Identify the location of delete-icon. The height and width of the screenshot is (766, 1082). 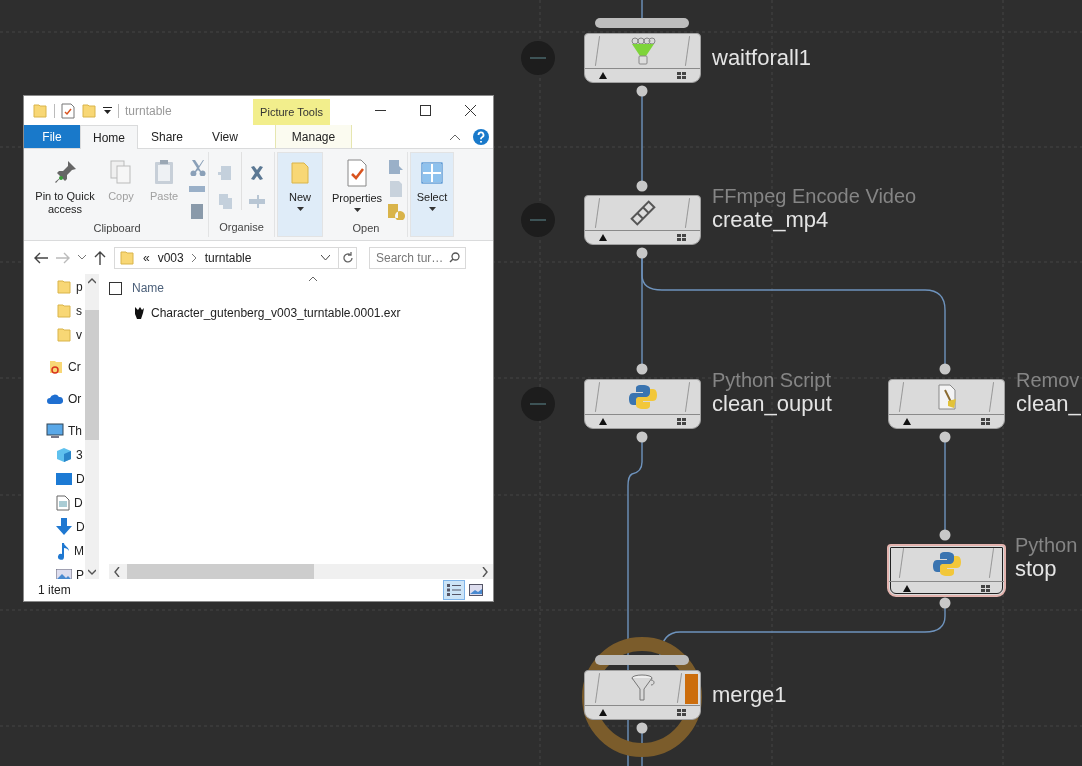
(257, 173).